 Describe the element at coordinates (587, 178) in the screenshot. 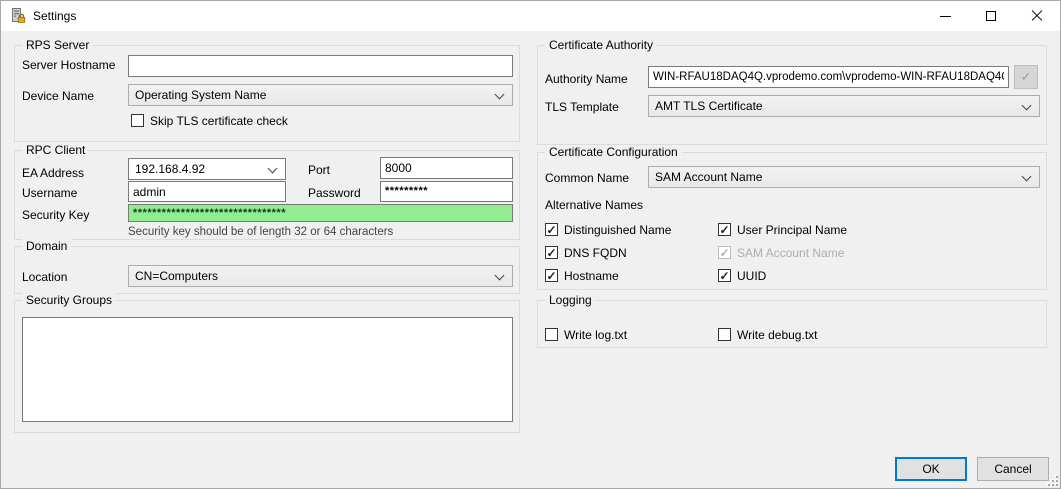

I see `common-name-label: Common Name` at that location.